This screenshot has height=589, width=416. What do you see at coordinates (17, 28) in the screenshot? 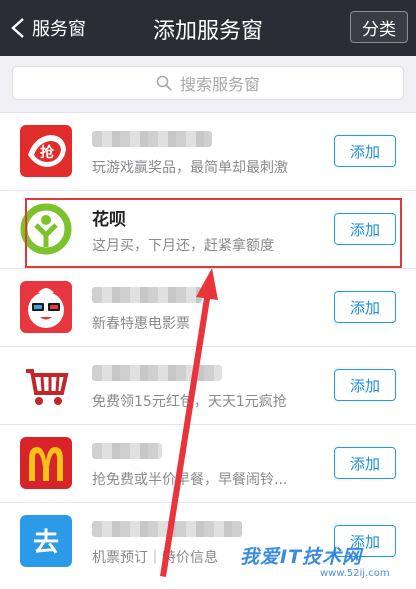
I see `chevron-left-icon` at bounding box center [17, 28].